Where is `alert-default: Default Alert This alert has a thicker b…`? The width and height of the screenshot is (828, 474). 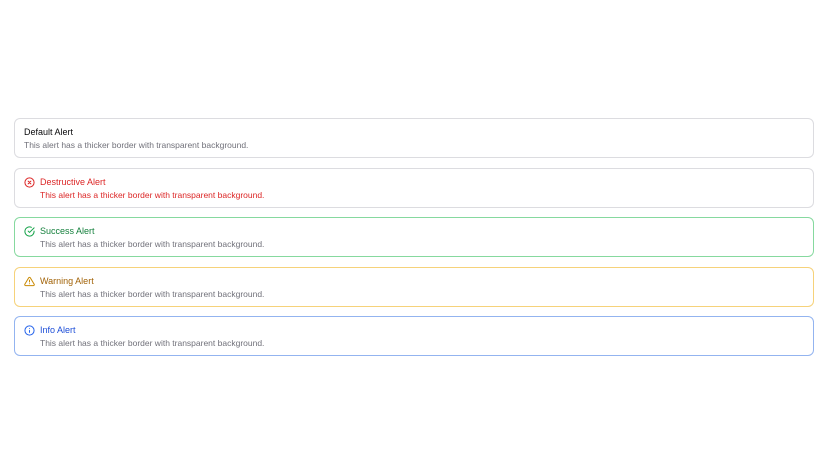 alert-default: Default Alert This alert has a thicker b… is located at coordinates (414, 138).